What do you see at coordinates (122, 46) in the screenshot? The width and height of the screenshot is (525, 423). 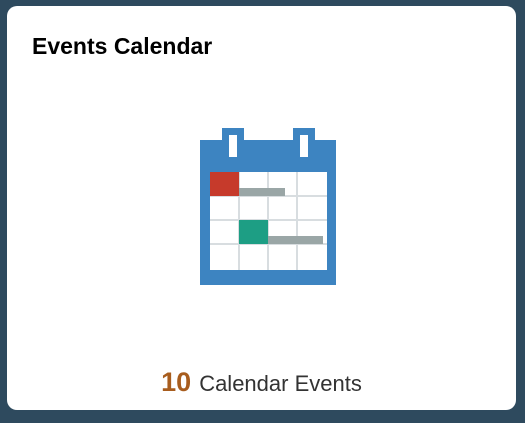 I see `tile-title: Events Calendar` at bounding box center [122, 46].